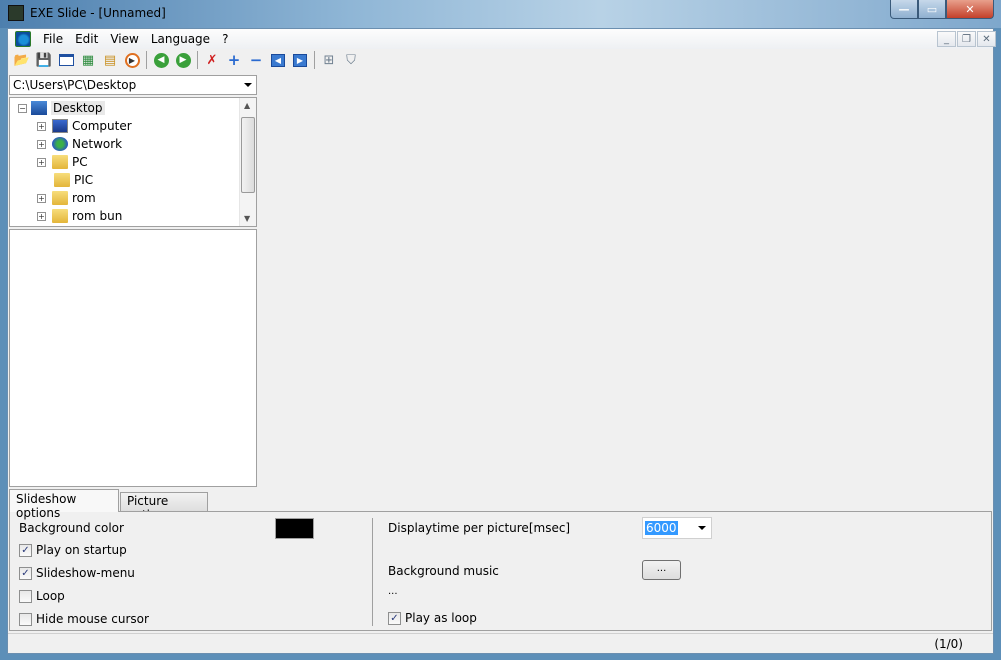 The height and width of the screenshot is (660, 1001). I want to click on displaytime-label: Displaytime per picture[msec], so click(479, 528).